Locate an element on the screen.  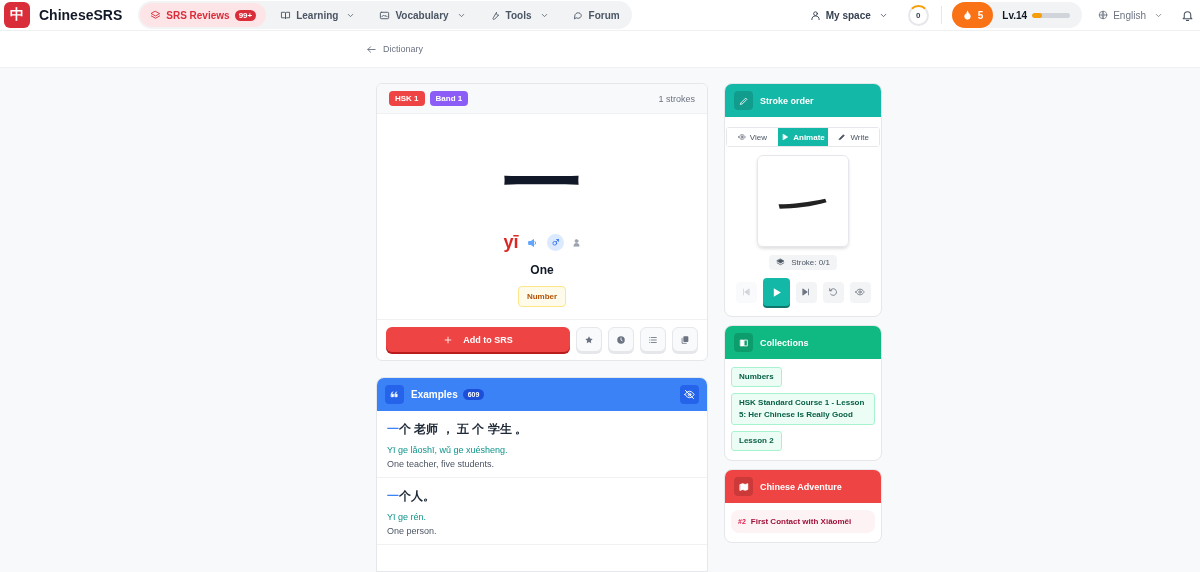
level-tag: HSK 1 is located at coordinates (407, 98).